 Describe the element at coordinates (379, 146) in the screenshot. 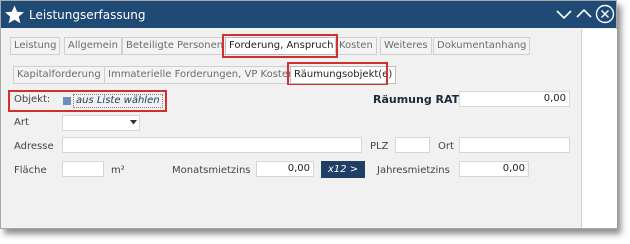

I see `plz-label: PLZ` at that location.